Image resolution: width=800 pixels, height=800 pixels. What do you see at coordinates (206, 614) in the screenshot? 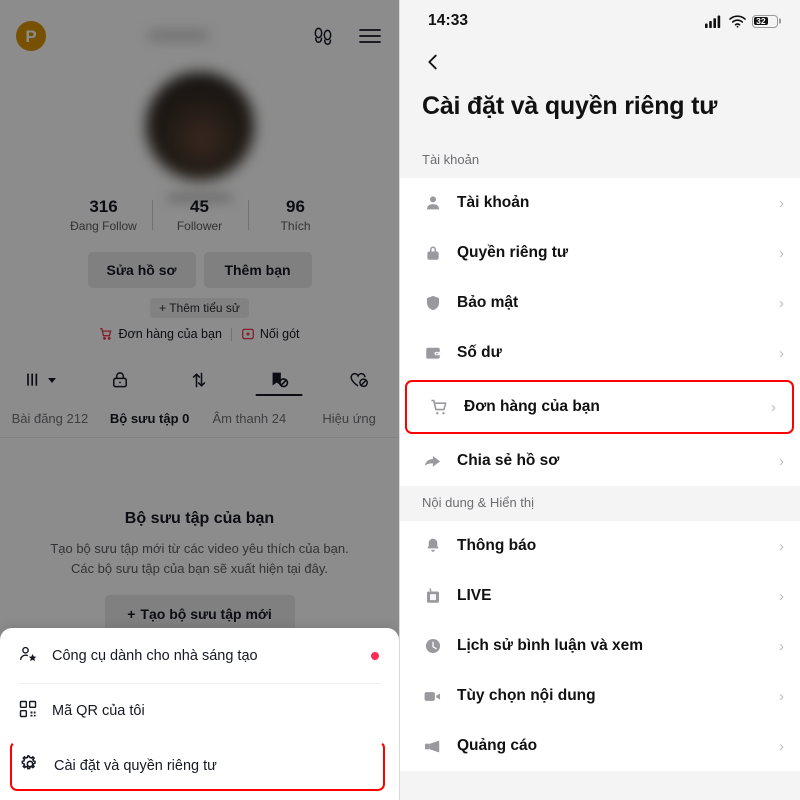
I see `create-collection-label: Tạo bộ sưu tập mới` at bounding box center [206, 614].